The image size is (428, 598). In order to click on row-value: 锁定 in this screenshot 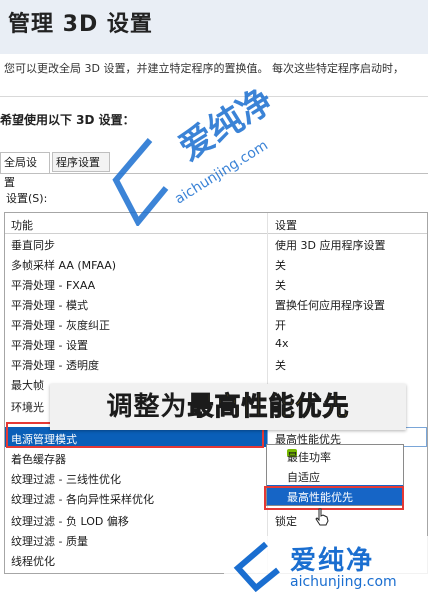, I will do `click(286, 521)`.